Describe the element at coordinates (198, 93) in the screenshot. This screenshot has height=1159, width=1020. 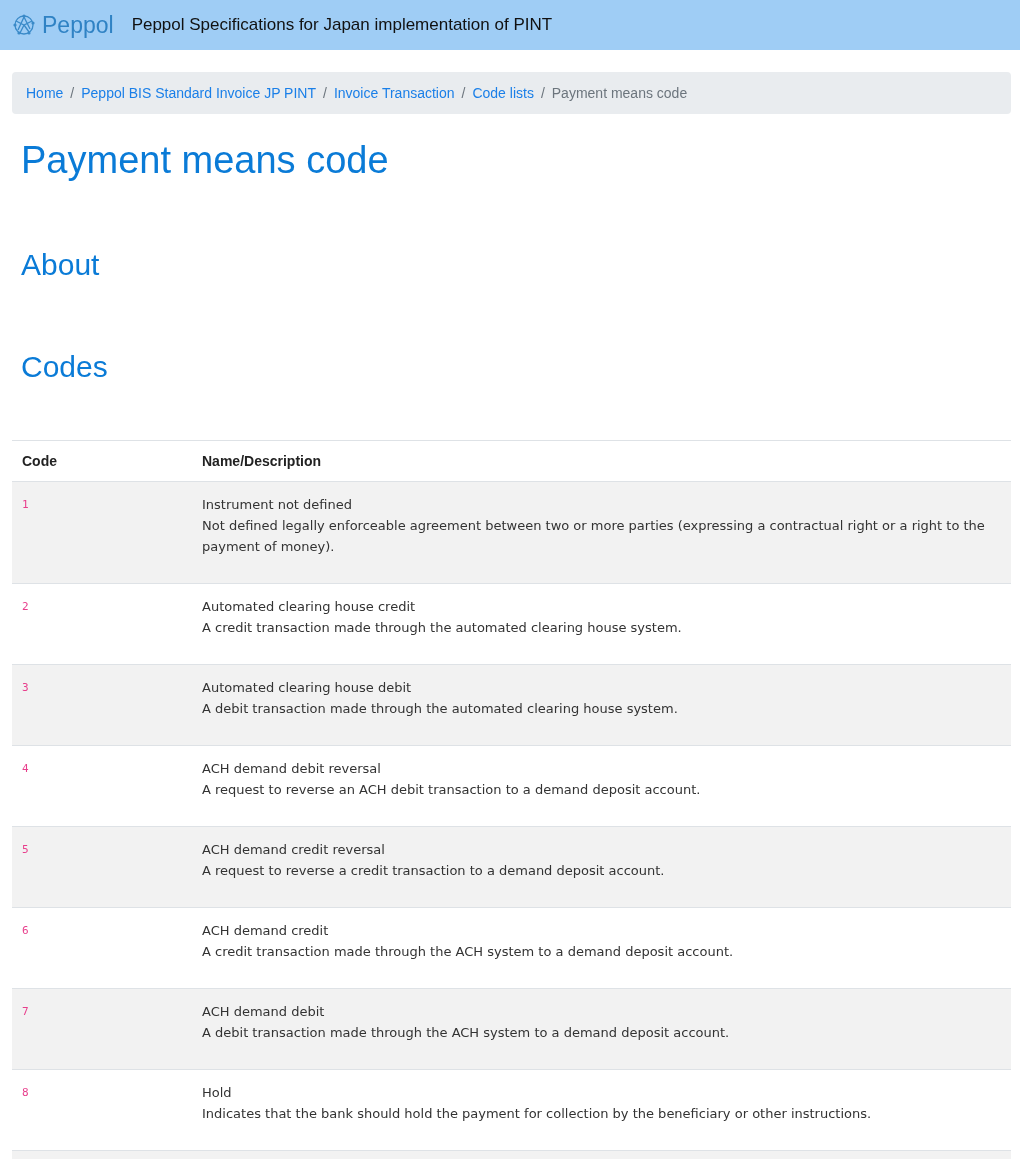
I see `breadcrumb-link: Peppol BIS Standard Invoice JP PINT` at that location.